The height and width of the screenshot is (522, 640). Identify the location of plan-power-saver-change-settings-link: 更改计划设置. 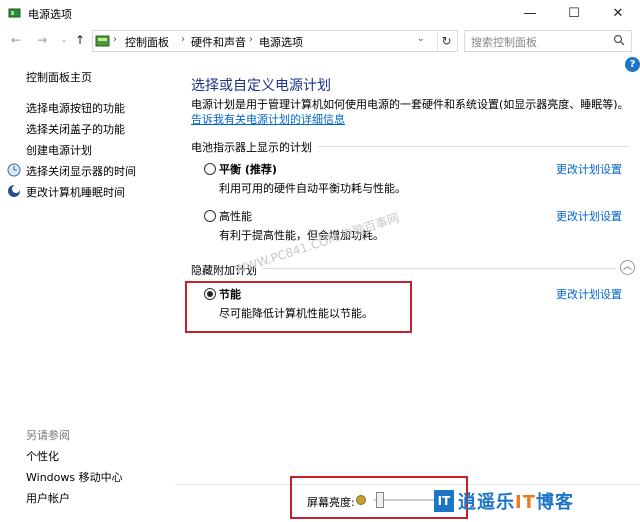
(589, 294).